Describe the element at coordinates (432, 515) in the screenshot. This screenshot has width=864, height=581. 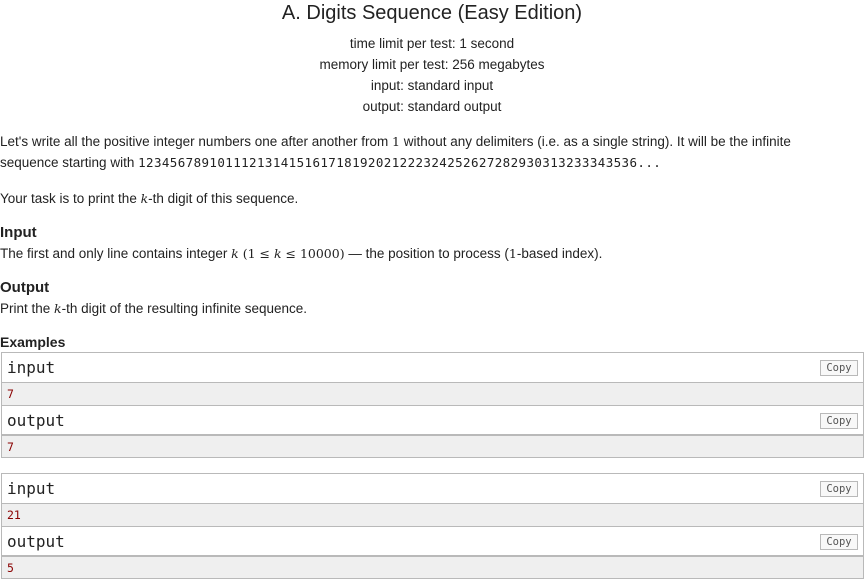
I see `example-input-value-row: 21` at that location.